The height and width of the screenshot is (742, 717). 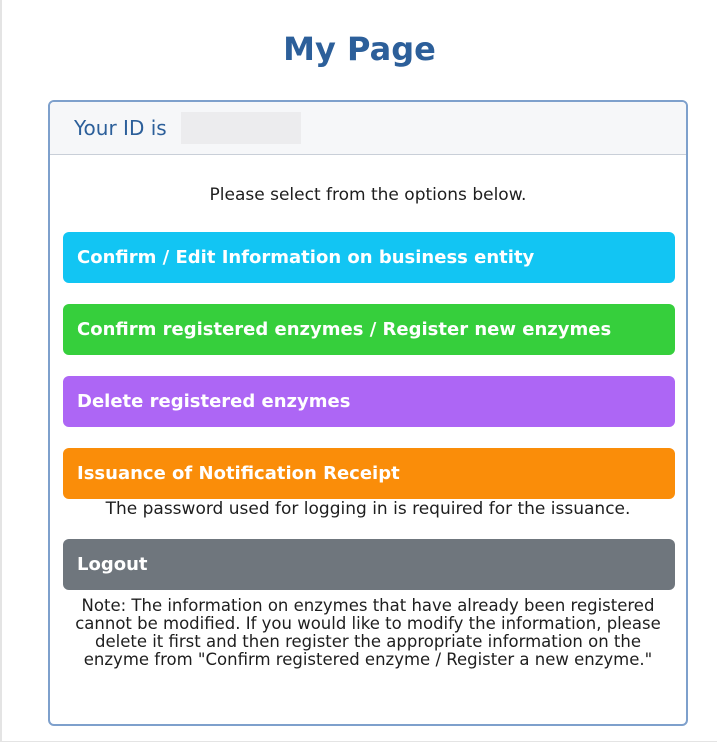 What do you see at coordinates (369, 401) in the screenshot?
I see `delete-registered-enzymes-button: Delete registered enzymes` at bounding box center [369, 401].